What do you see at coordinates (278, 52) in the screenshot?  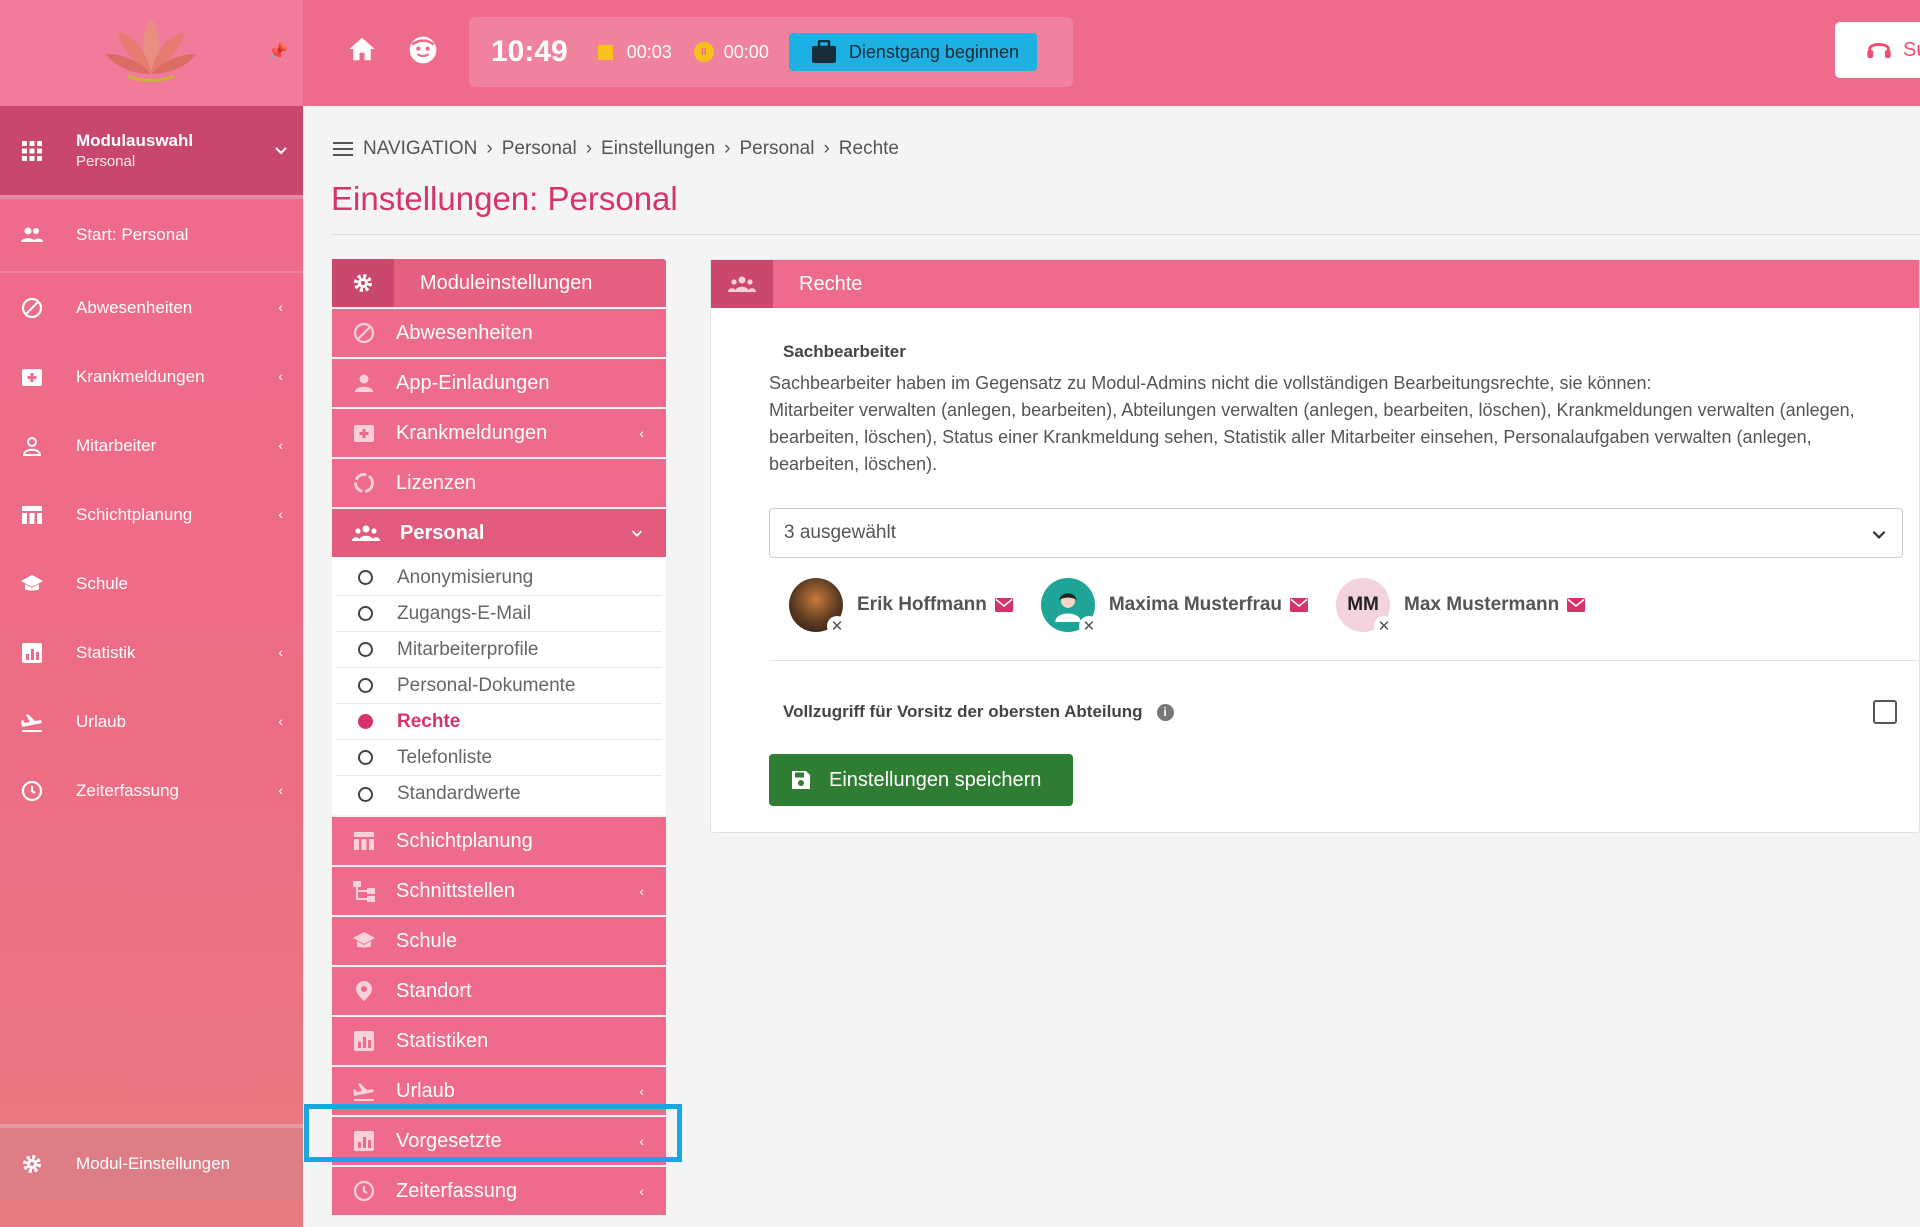 I see `pin-icon: 📌` at bounding box center [278, 52].